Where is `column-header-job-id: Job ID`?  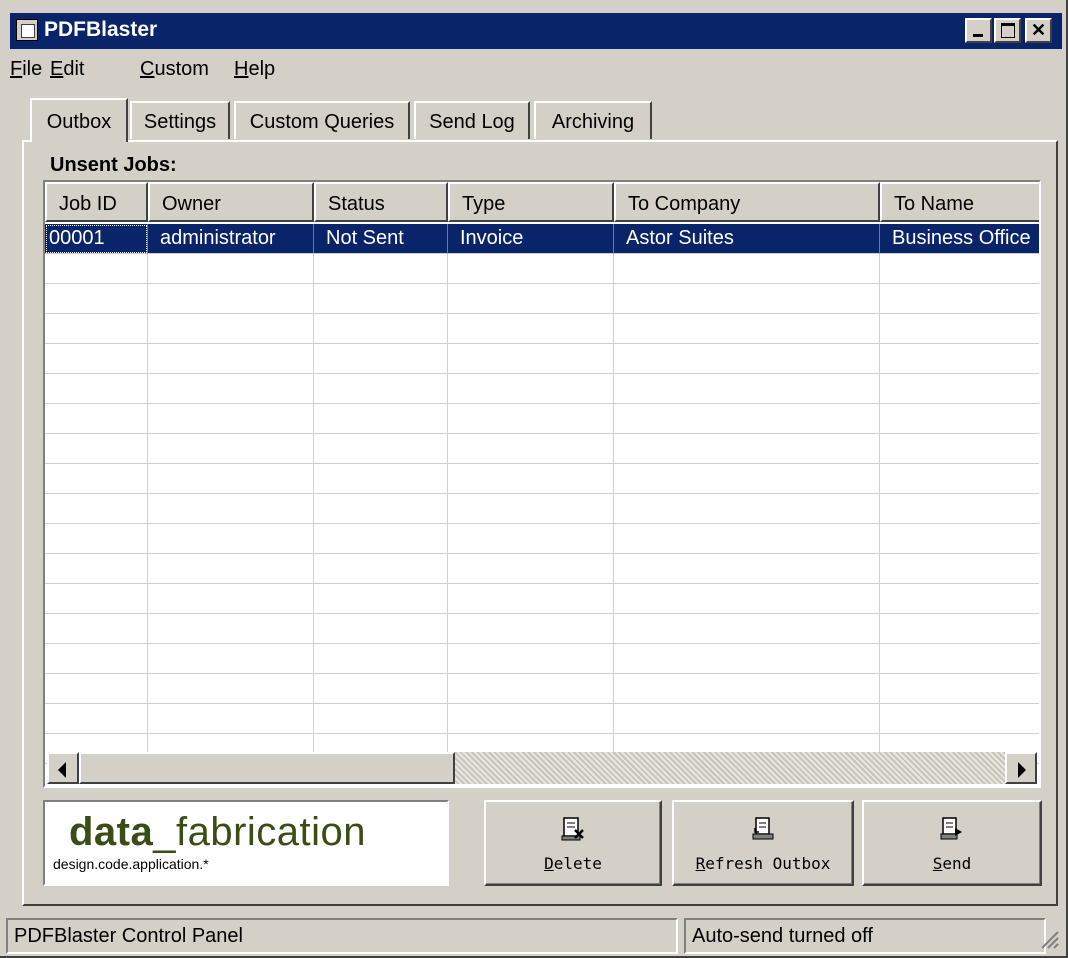
column-header-job-id: Job ID is located at coordinates (96, 202).